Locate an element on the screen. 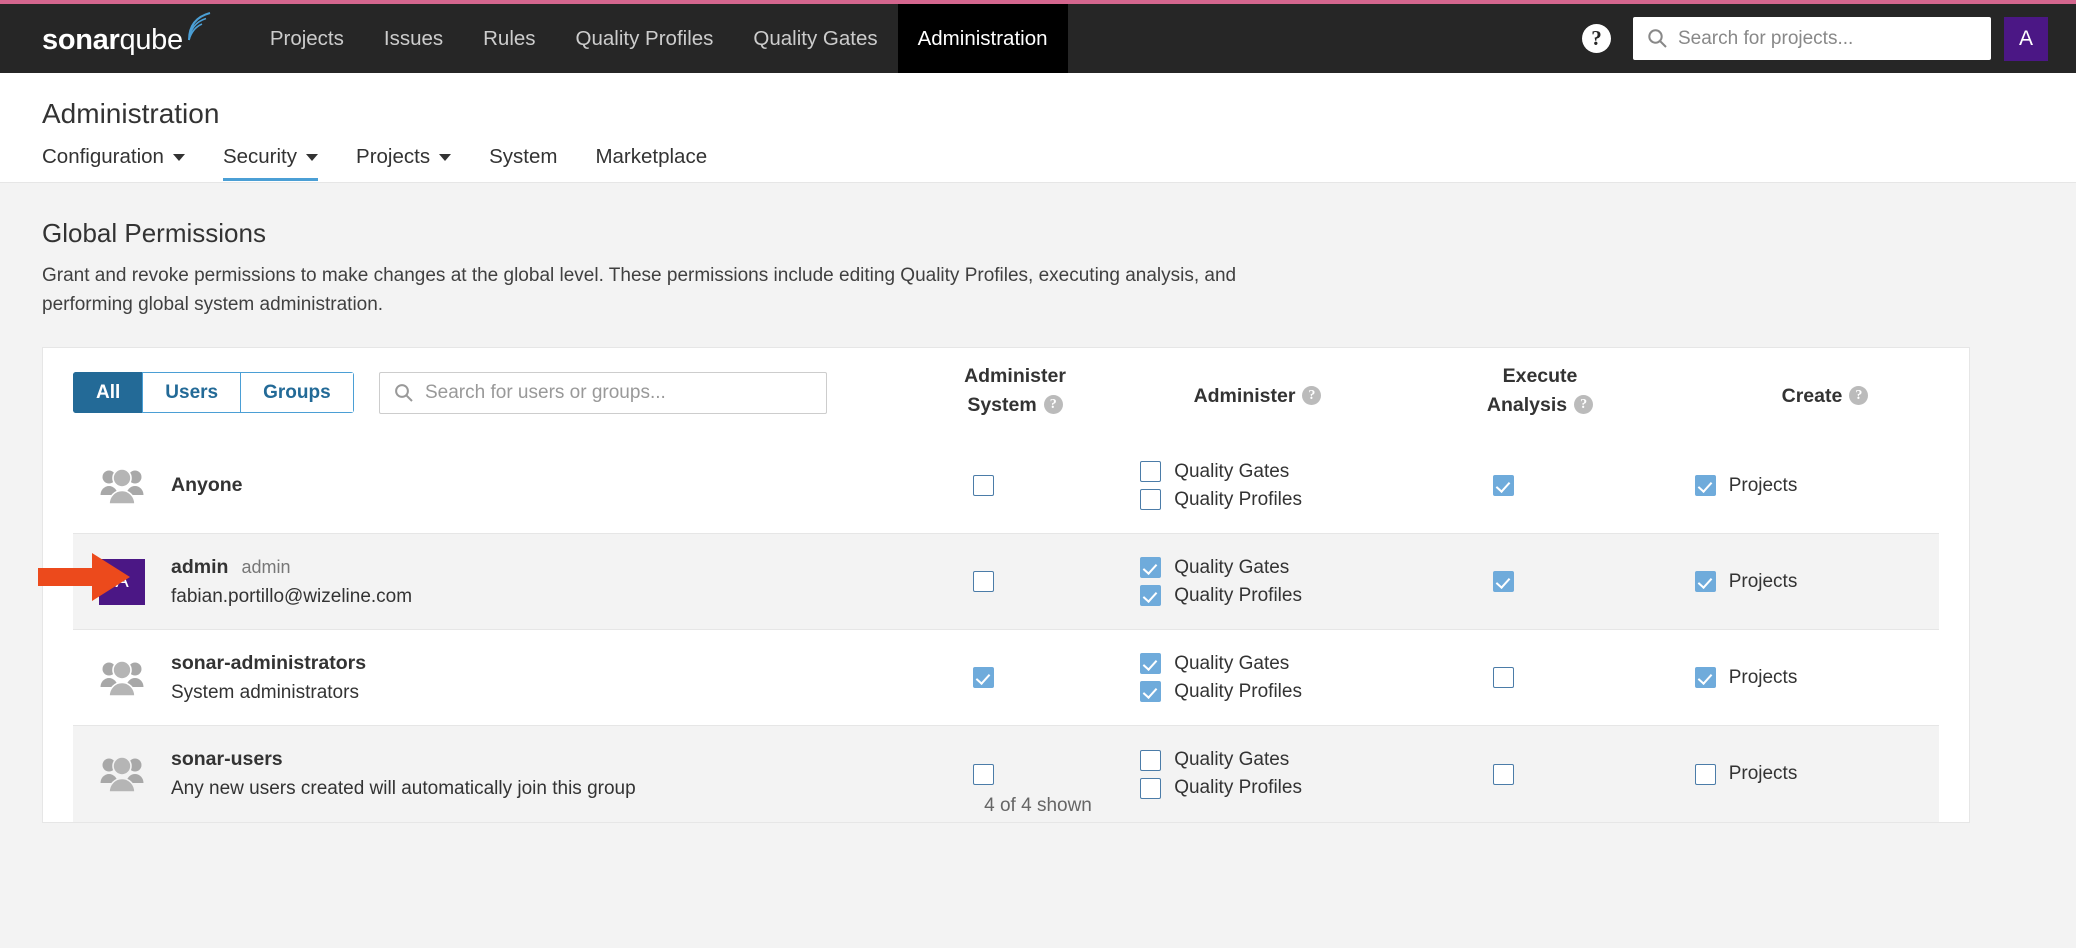 Image resolution: width=2076 pixels, height=948 pixels. checkbox-quality-gates-label: Quality Gates is located at coordinates (1232, 663).